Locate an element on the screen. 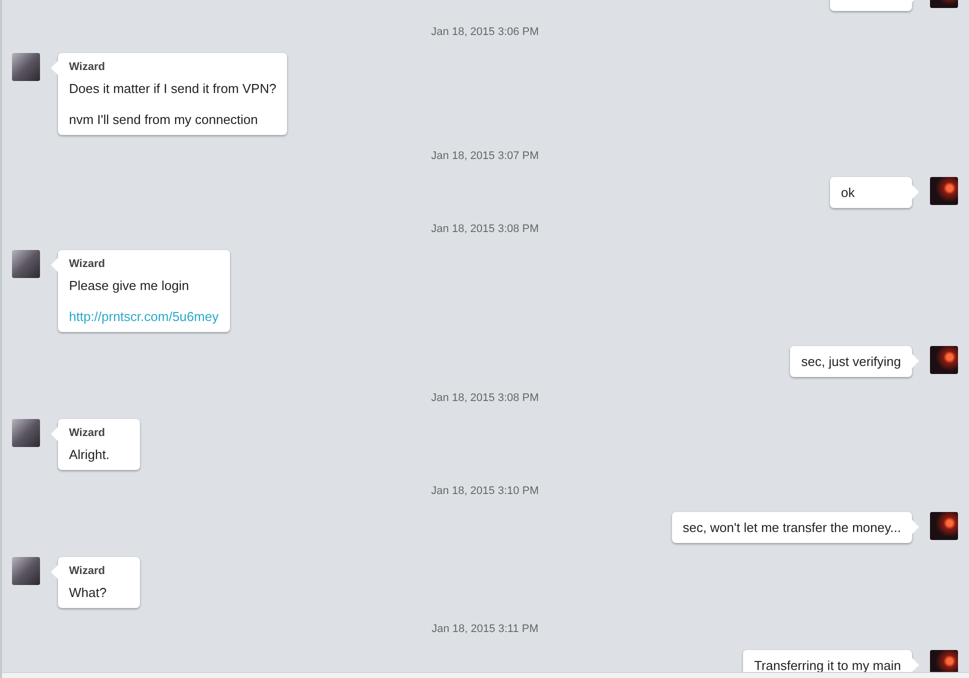 This screenshot has height=678, width=969. message-text: ok is located at coordinates (848, 193).